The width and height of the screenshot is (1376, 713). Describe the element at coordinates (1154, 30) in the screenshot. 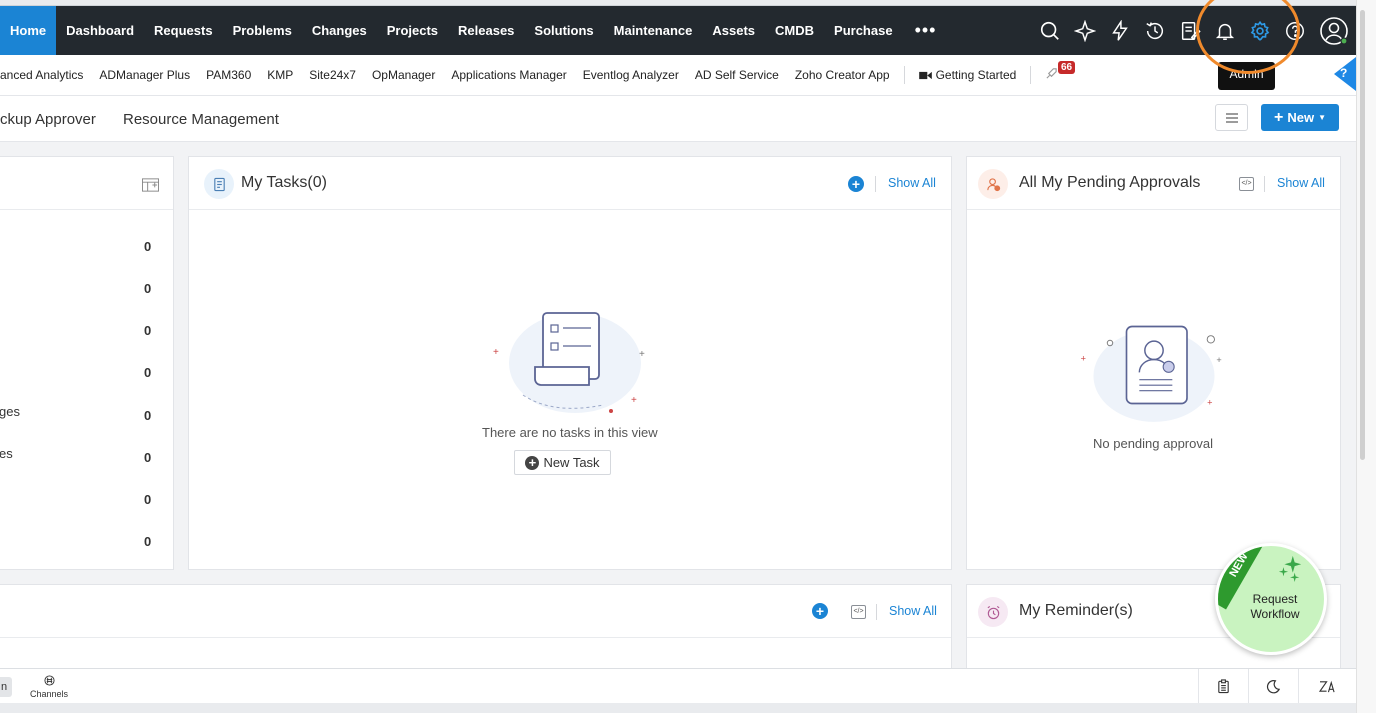

I see `history-icon` at that location.